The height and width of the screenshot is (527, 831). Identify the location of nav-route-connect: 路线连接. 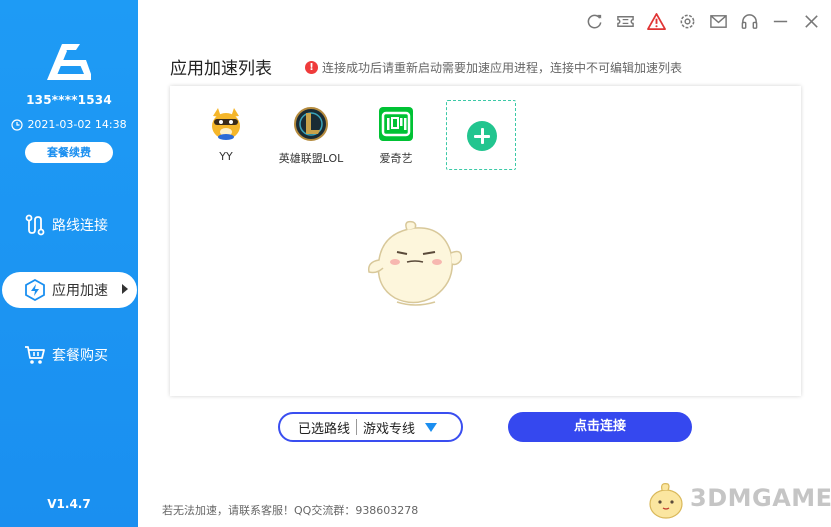
(69, 225).